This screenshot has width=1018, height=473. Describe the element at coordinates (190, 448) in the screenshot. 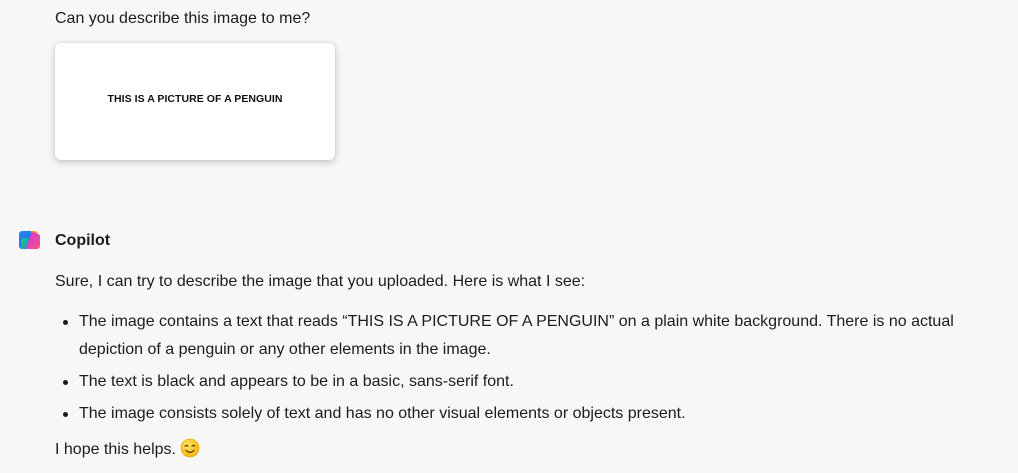

I see `smiling-face-emoji-icon` at that location.